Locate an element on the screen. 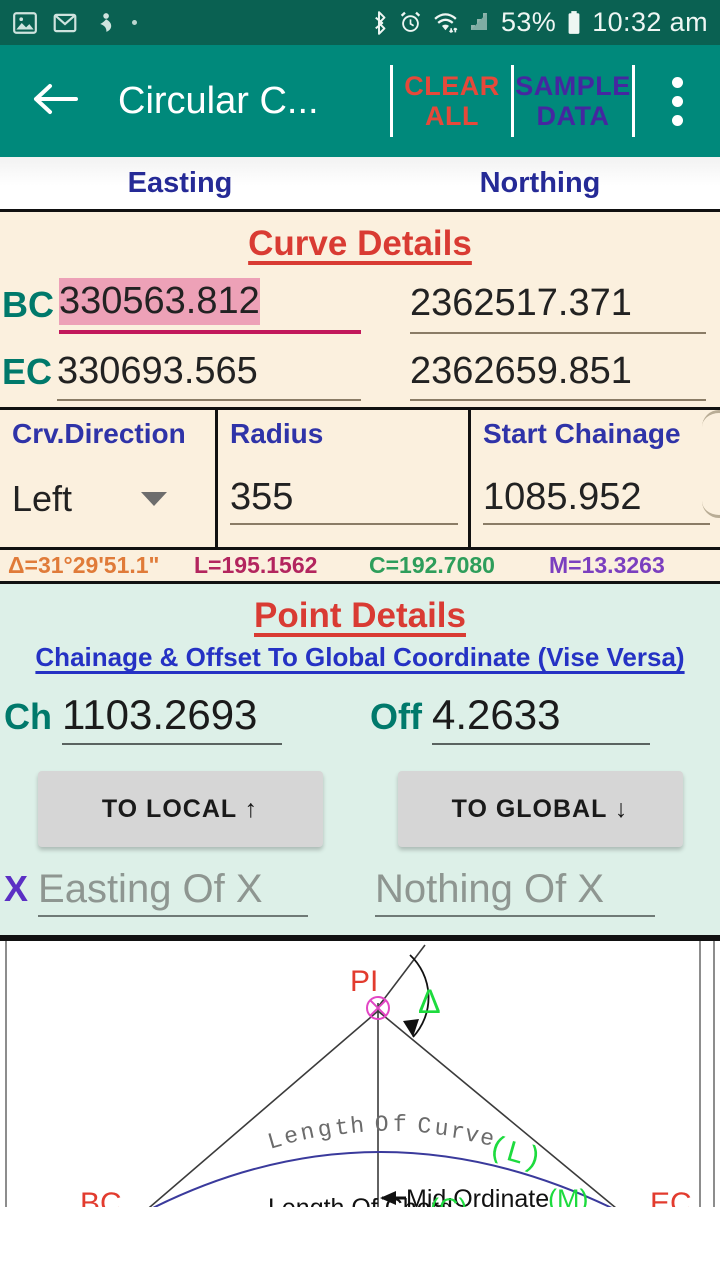  chainage-input: 1103.2693 is located at coordinates (172, 718).